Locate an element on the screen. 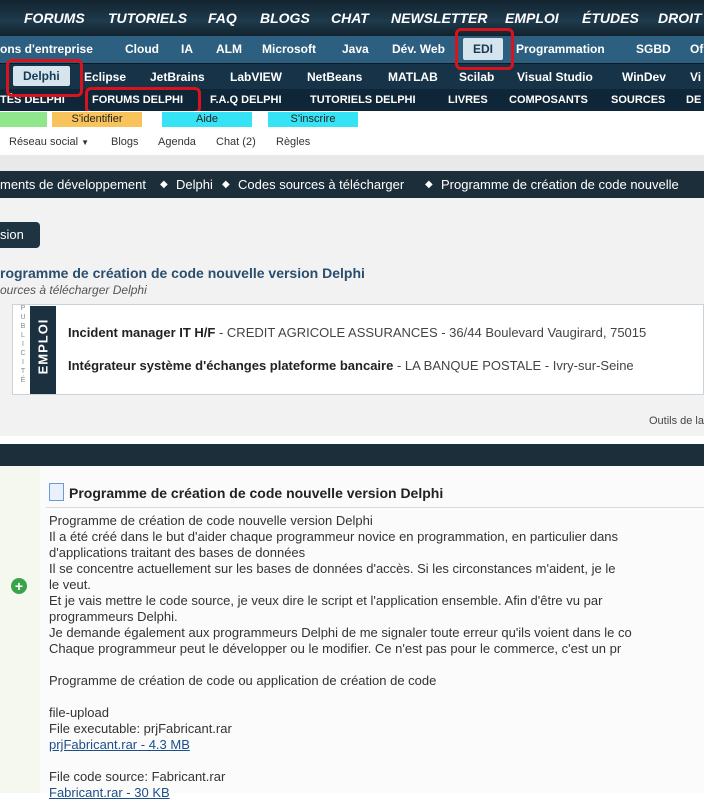 Image resolution: width=704 pixels, height=801 pixels. nav-faq-delphi: F.A.Q DELPHI is located at coordinates (246, 100).